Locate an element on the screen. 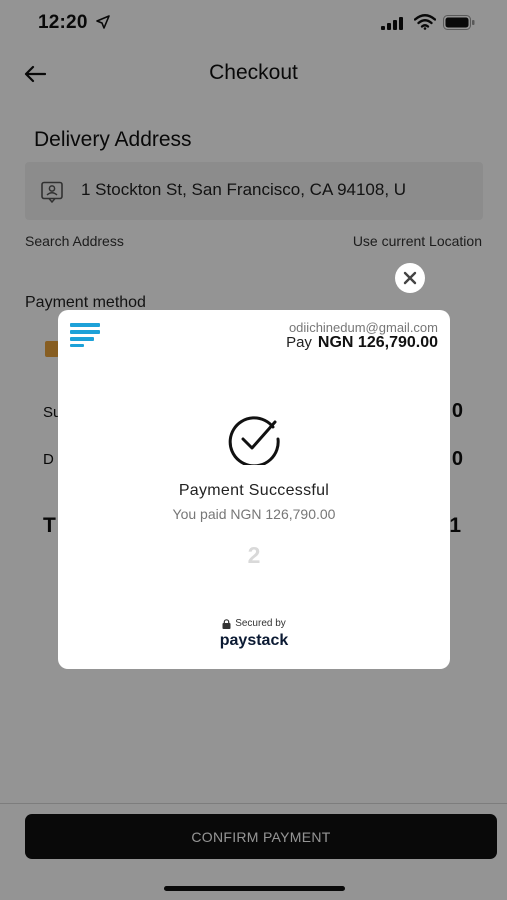  lock-icon is located at coordinates (226, 623).